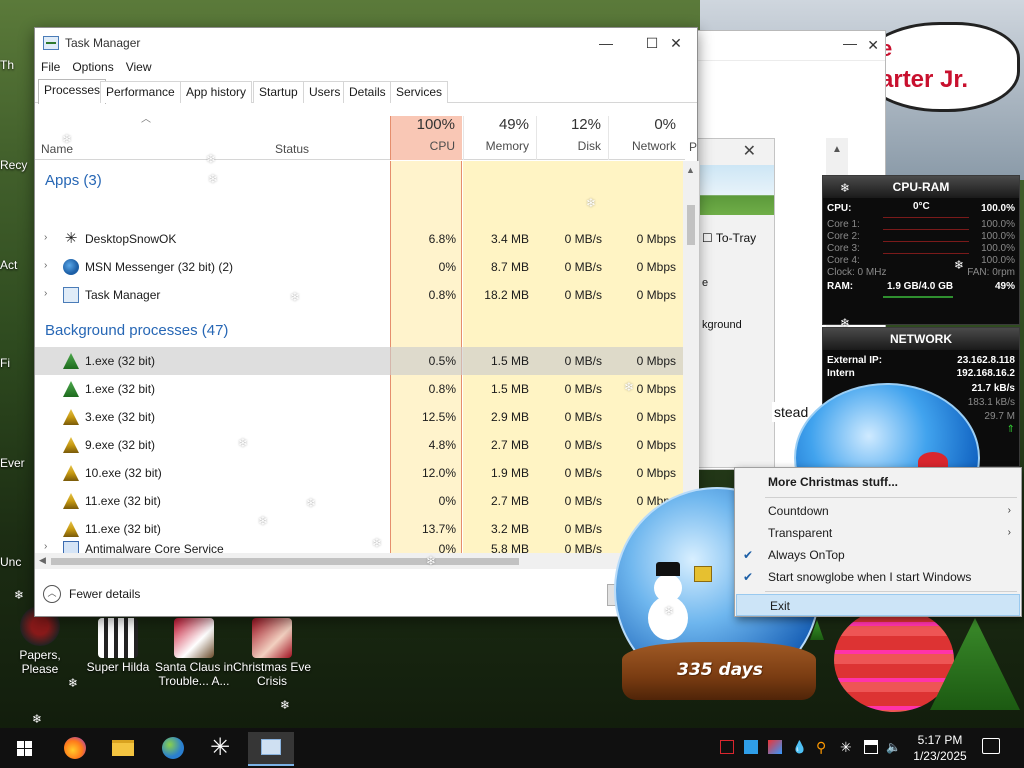 Image resolution: width=1024 pixels, height=768 pixels. What do you see at coordinates (12, 463) in the screenshot?
I see `desktop-icon-label: Ever` at bounding box center [12, 463].